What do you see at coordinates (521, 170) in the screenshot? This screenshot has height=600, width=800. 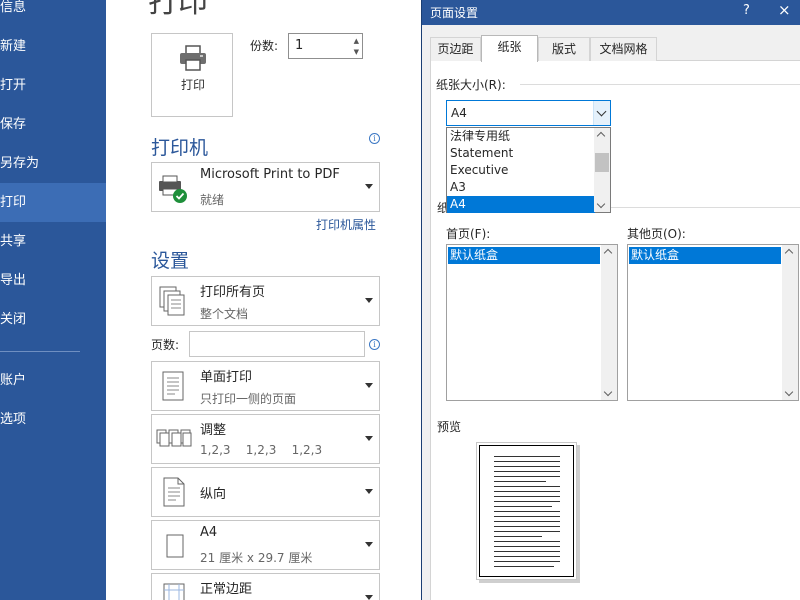 I see `list-item: Executive` at bounding box center [521, 170].